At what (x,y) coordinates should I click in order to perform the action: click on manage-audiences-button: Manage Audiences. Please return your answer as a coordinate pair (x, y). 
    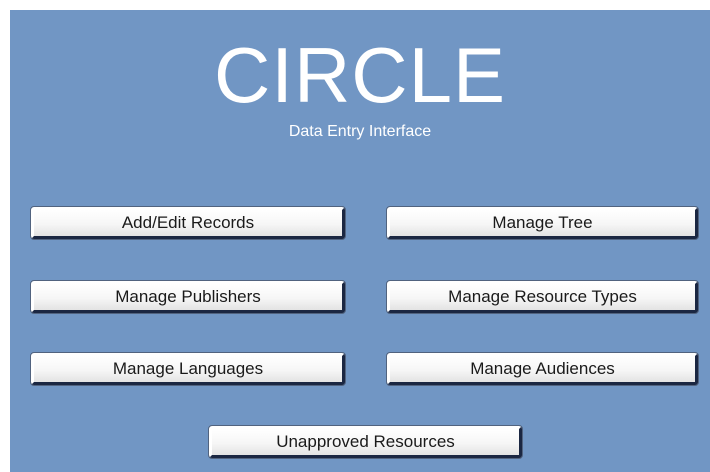
    Looking at the image, I should click on (542, 369).